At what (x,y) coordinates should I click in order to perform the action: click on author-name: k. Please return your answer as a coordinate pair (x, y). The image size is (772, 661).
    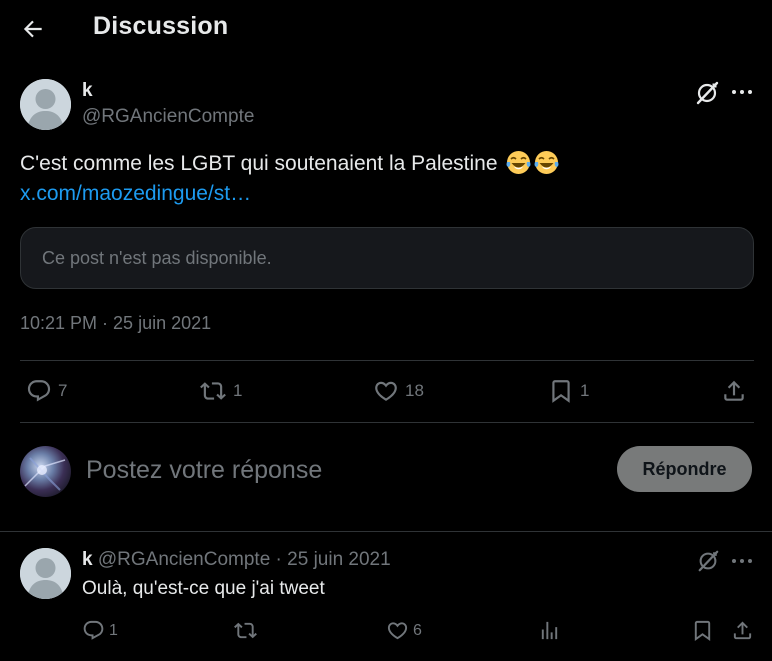
    Looking at the image, I should click on (87, 91).